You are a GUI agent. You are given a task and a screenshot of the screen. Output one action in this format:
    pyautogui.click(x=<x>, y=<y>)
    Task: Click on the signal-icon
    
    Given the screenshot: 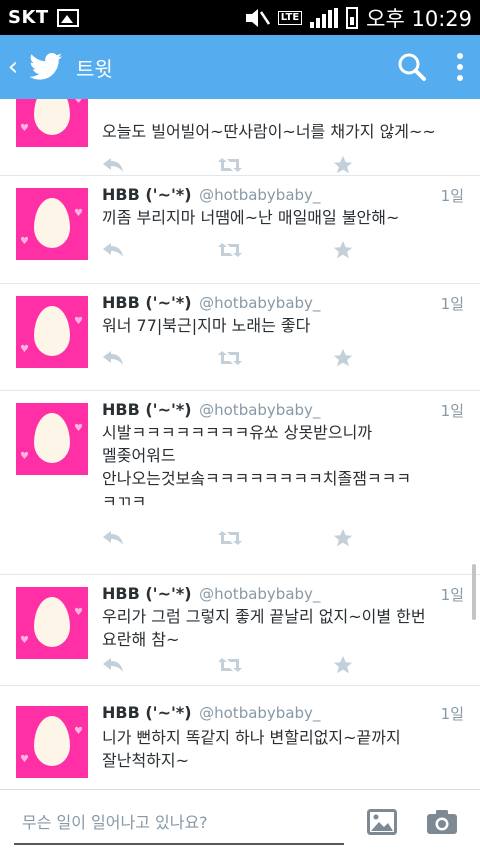 What is the action you would take?
    pyautogui.click(x=324, y=17)
    